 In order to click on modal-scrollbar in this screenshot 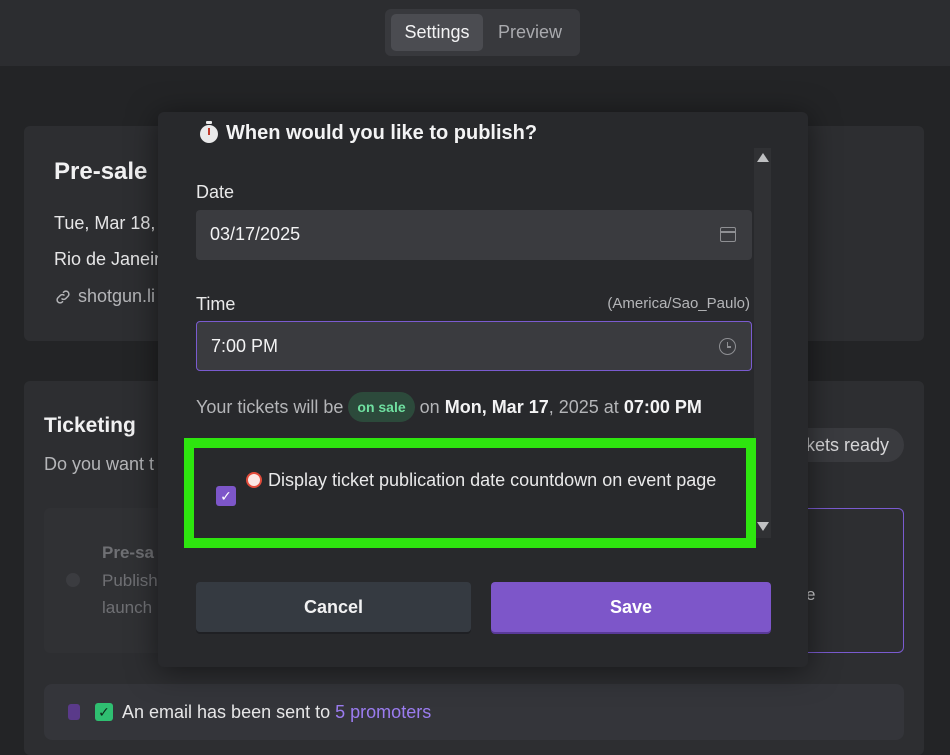, I will do `click(762, 343)`.